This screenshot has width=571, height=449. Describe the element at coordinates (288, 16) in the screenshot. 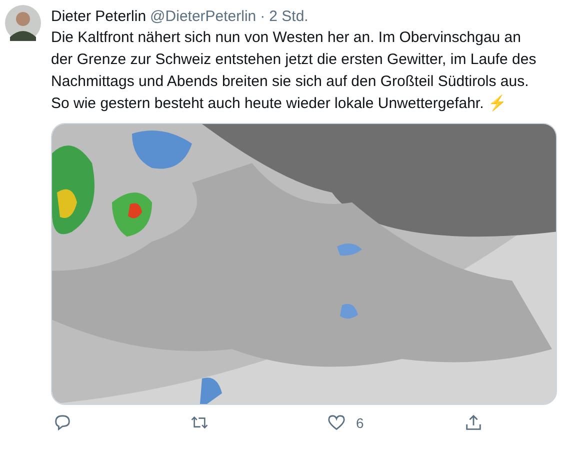

I see `timestamp: 2 Std.` at that location.